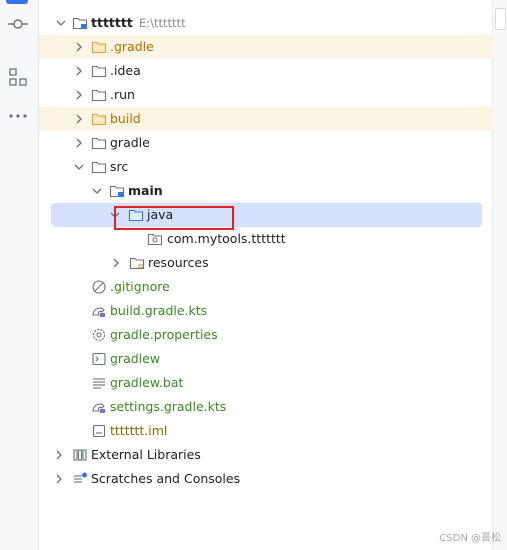  What do you see at coordinates (226, 238) in the screenshot?
I see `tree-item-label: com.mytools.ttttttt` at bounding box center [226, 238].